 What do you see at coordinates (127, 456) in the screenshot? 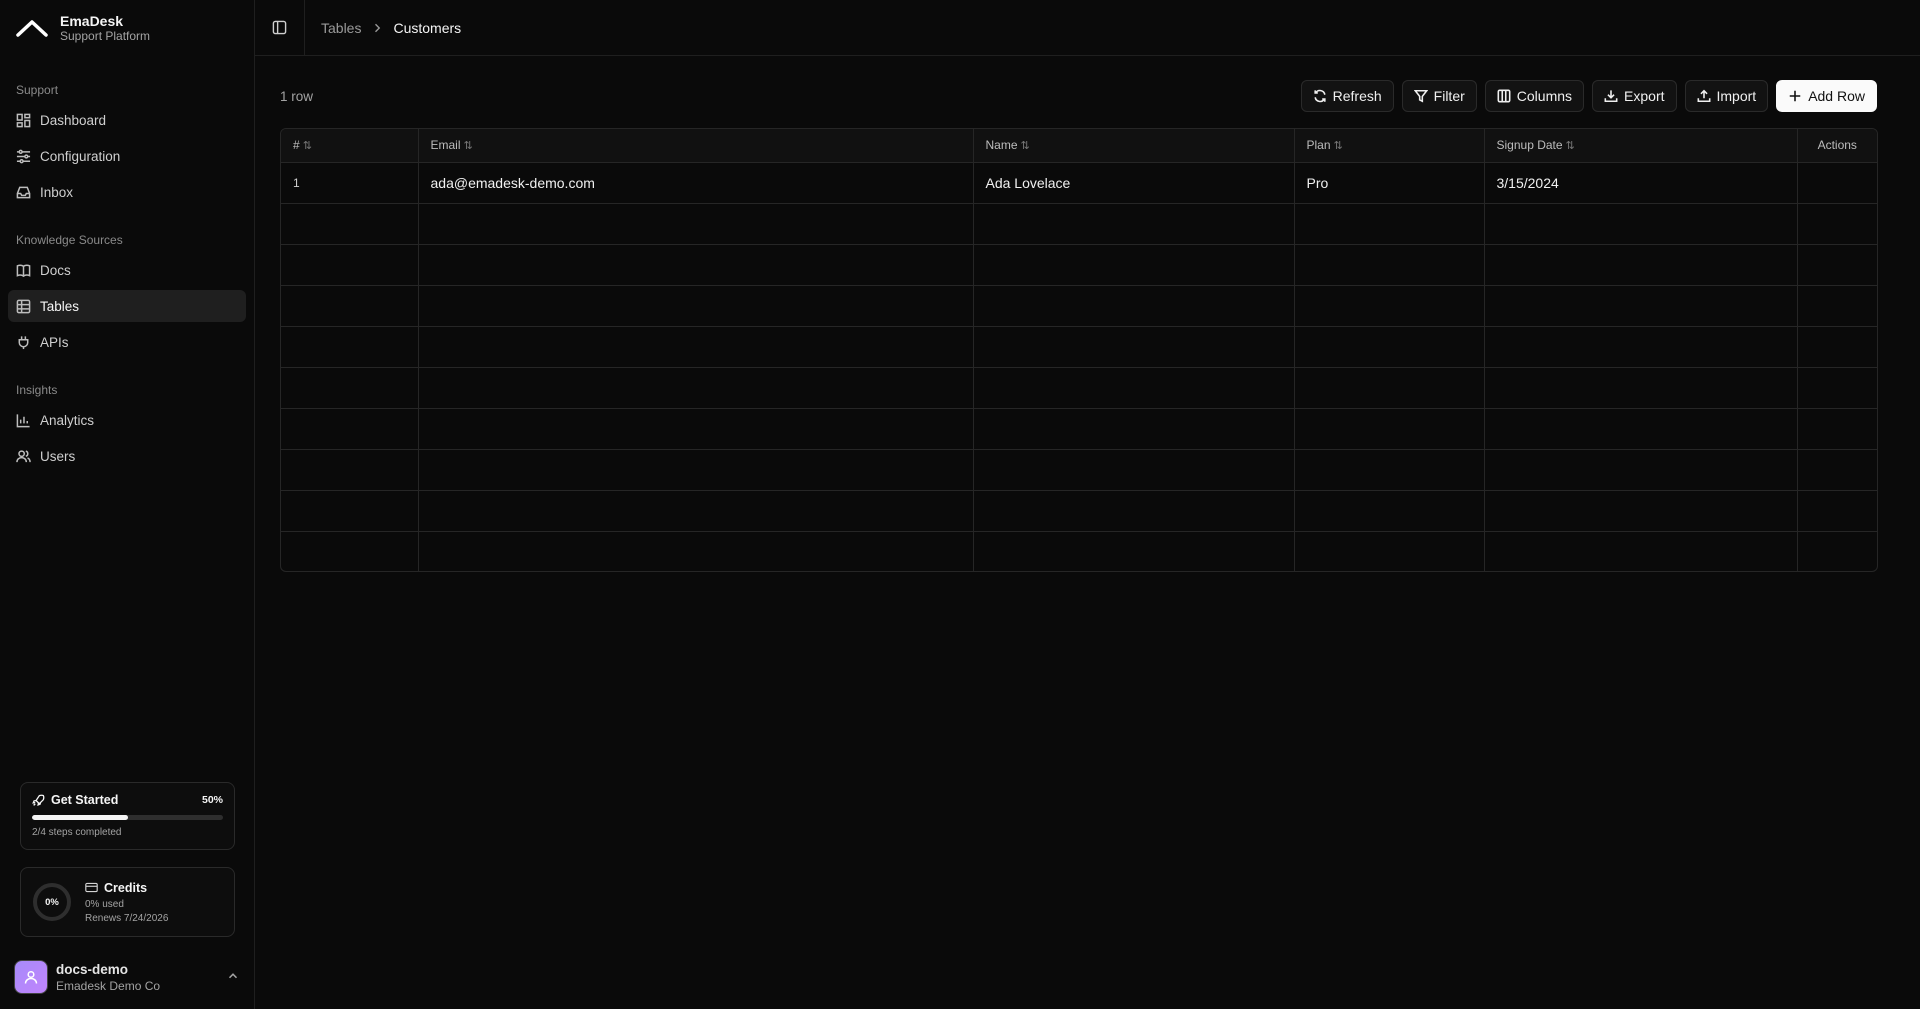
I see `sidebar-item-users: Users` at bounding box center [127, 456].